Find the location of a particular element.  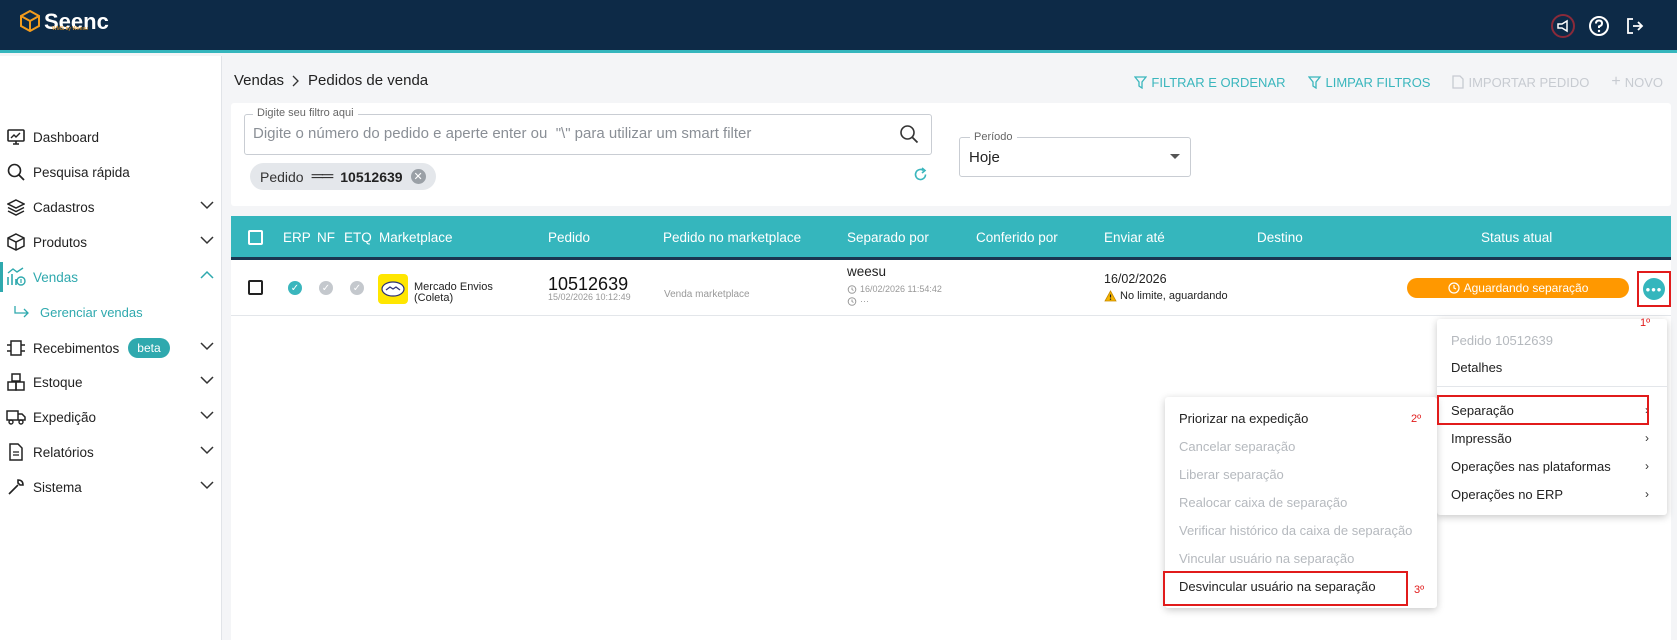

new-label: NOVO is located at coordinates (1643, 82).